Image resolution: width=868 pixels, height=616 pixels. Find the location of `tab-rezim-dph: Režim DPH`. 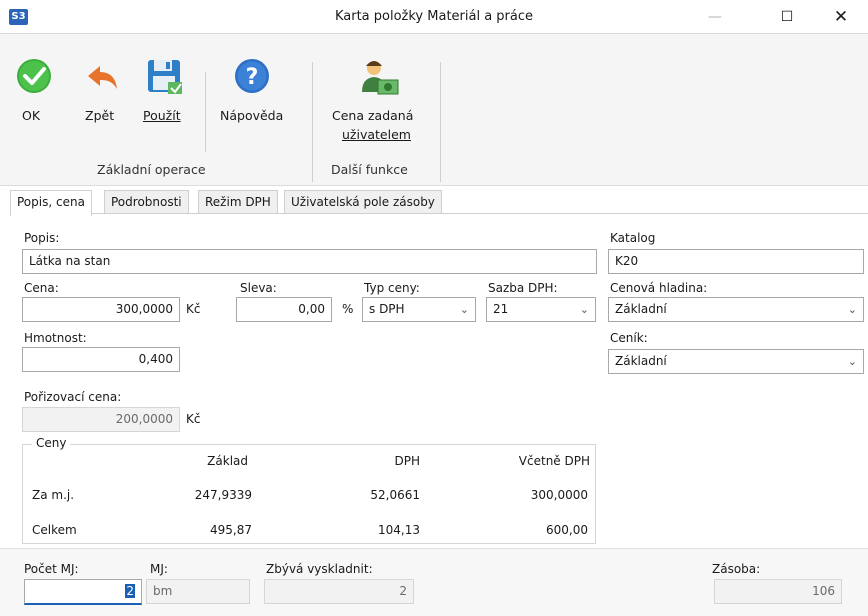

tab-rezim-dph: Režim DPH is located at coordinates (238, 202).